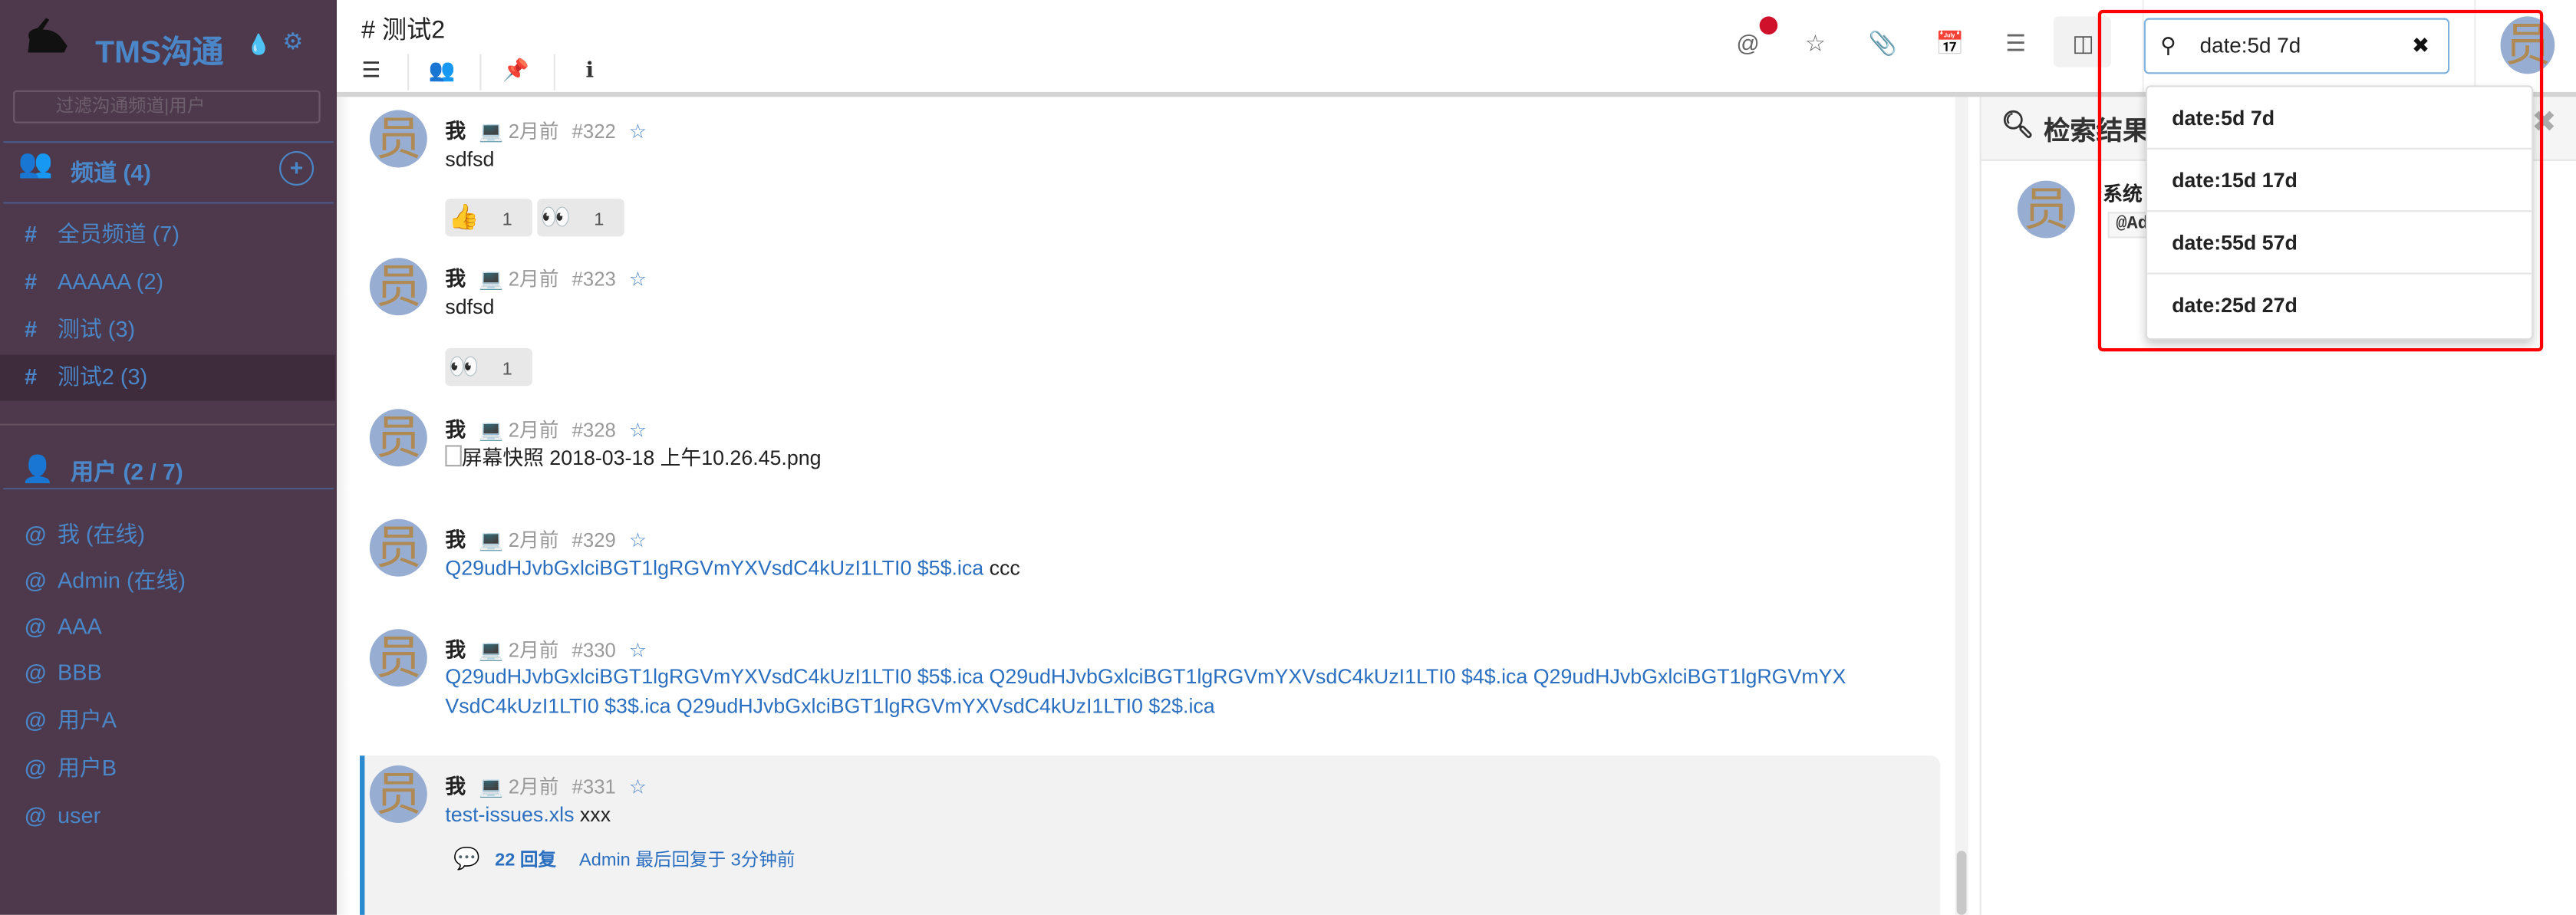  I want to click on columns-icon: ◫, so click(2083, 44).